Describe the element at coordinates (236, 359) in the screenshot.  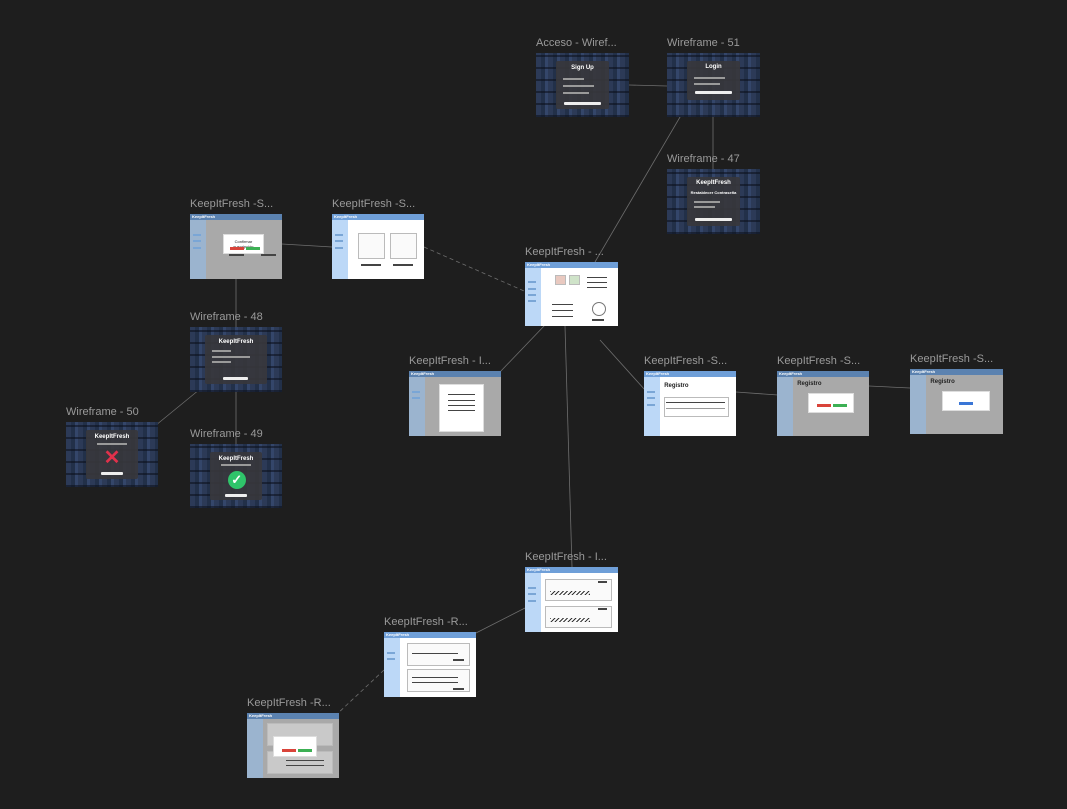
I see `form-panel: KeepItFresh` at that location.